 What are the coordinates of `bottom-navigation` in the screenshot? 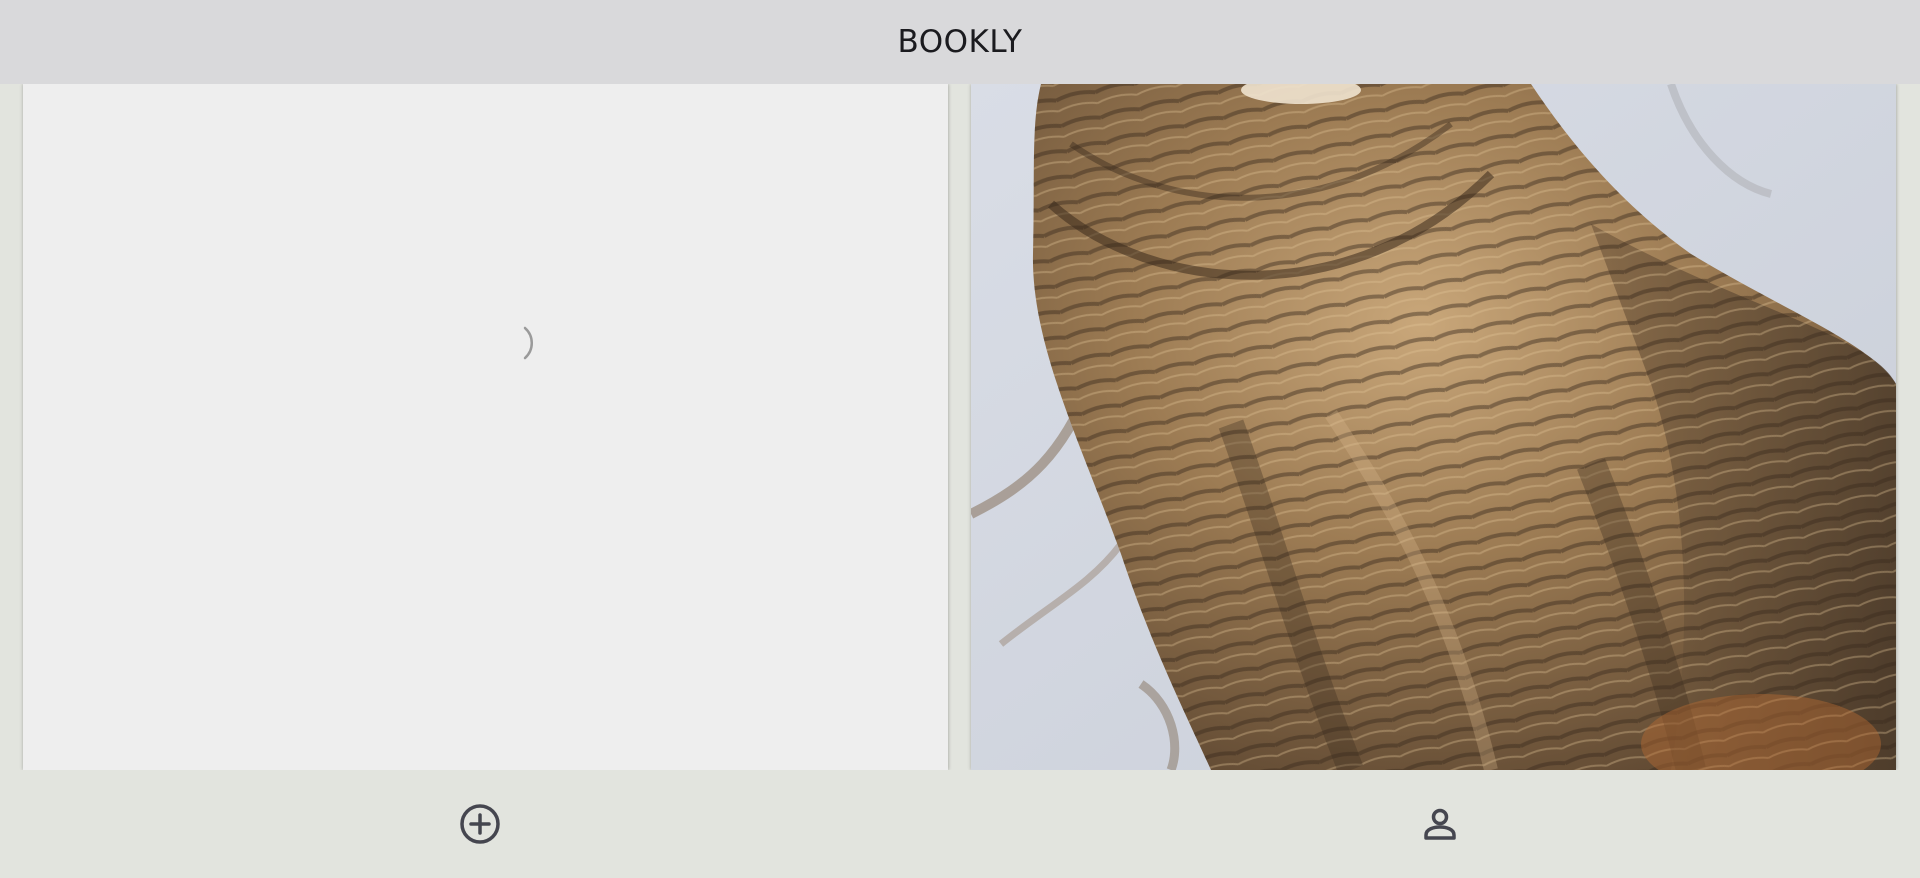 It's located at (960, 824).